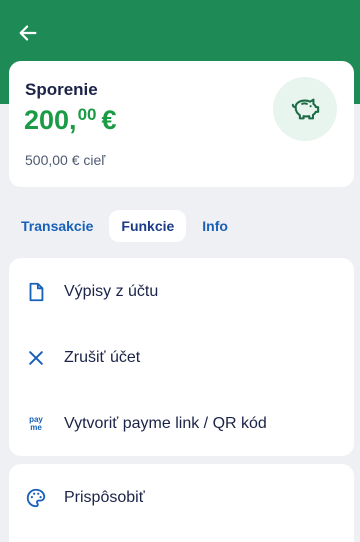 The image size is (360, 542). What do you see at coordinates (36, 358) in the screenshot?
I see `close-icon` at bounding box center [36, 358].